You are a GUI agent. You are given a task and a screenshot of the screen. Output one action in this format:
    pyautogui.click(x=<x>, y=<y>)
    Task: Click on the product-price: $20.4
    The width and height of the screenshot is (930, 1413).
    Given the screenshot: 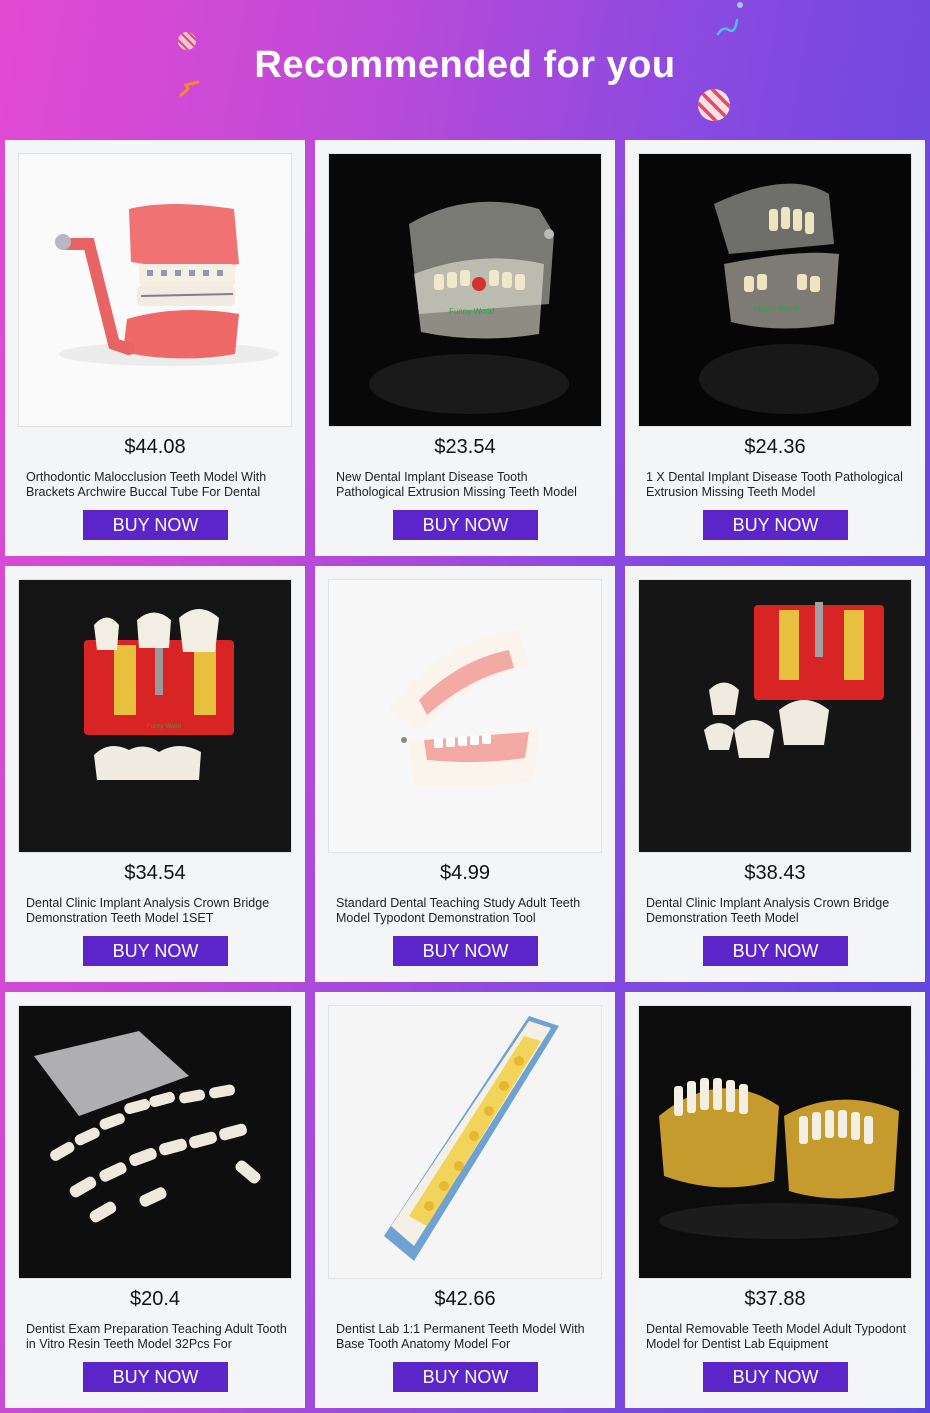 What is the action you would take?
    pyautogui.click(x=155, y=1299)
    